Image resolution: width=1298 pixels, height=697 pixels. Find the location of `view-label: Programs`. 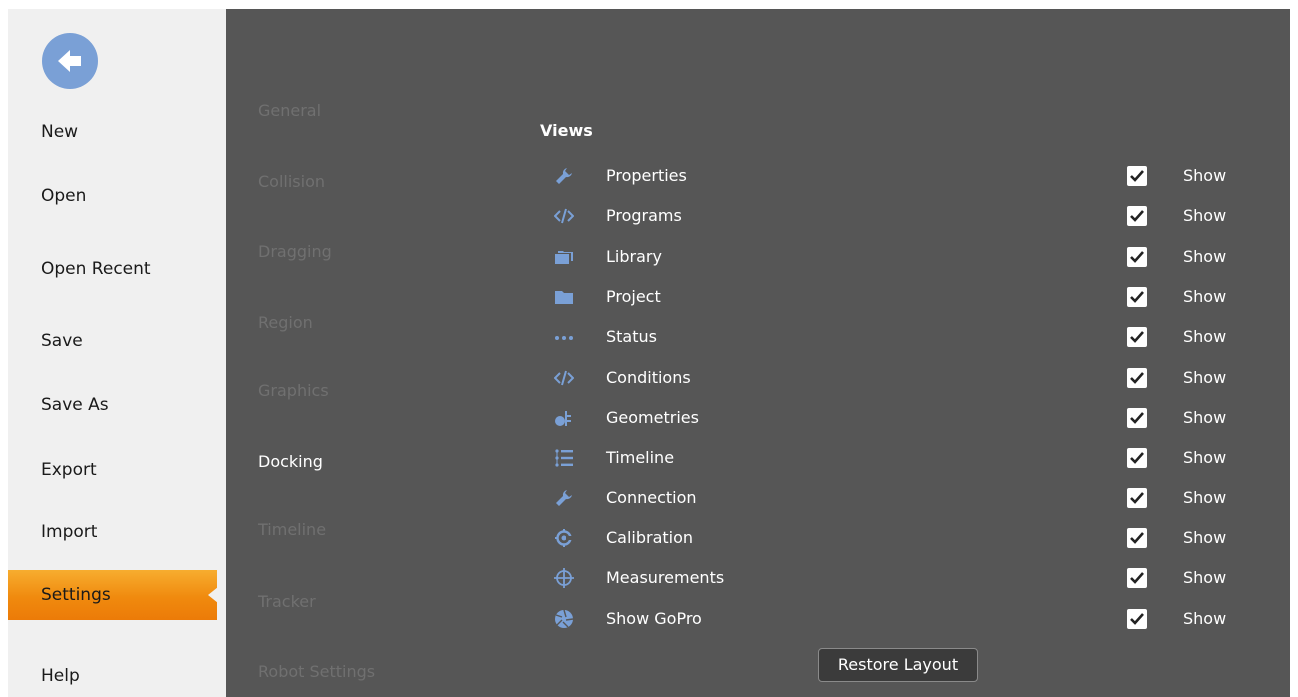

view-label: Programs is located at coordinates (644, 215).